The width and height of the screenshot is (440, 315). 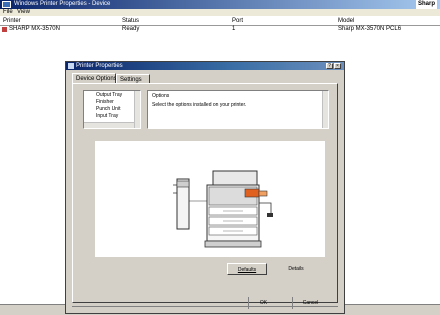 I want to click on list-header: Printer Status Port Model, so click(x=220, y=22).